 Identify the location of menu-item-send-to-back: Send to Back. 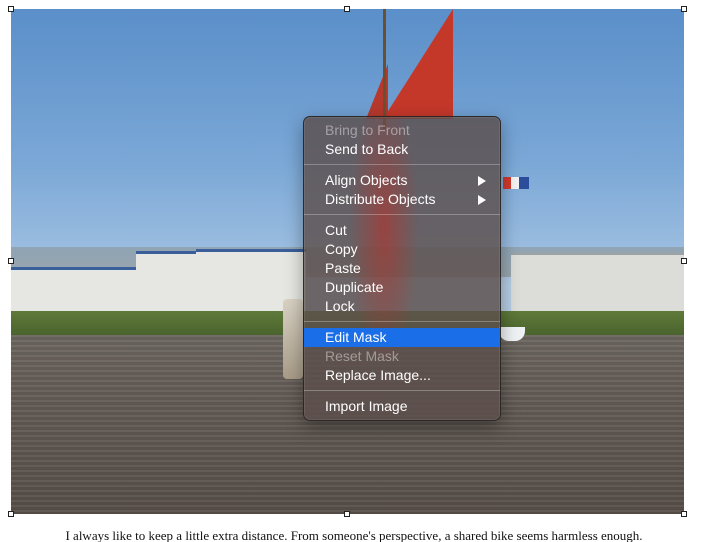
(402, 149).